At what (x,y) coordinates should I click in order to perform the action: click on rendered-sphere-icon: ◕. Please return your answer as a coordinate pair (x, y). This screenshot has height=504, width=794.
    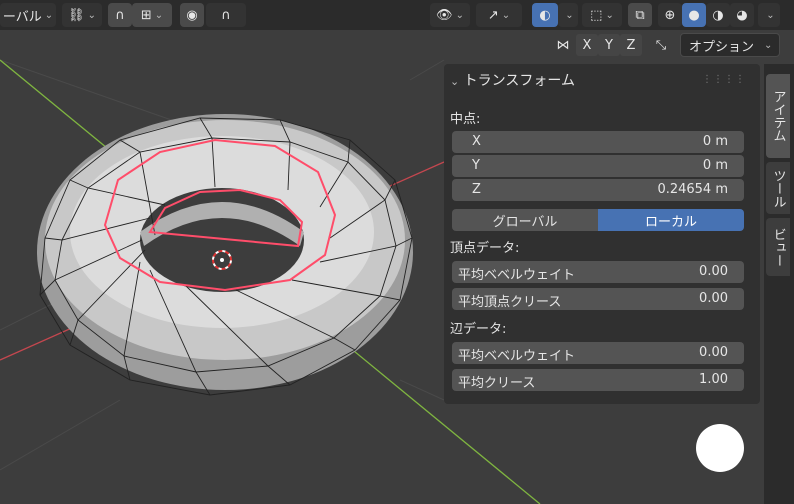
    Looking at the image, I should click on (742, 15).